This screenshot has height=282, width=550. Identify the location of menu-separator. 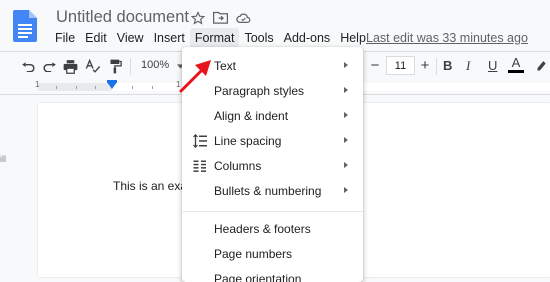
(272, 211).